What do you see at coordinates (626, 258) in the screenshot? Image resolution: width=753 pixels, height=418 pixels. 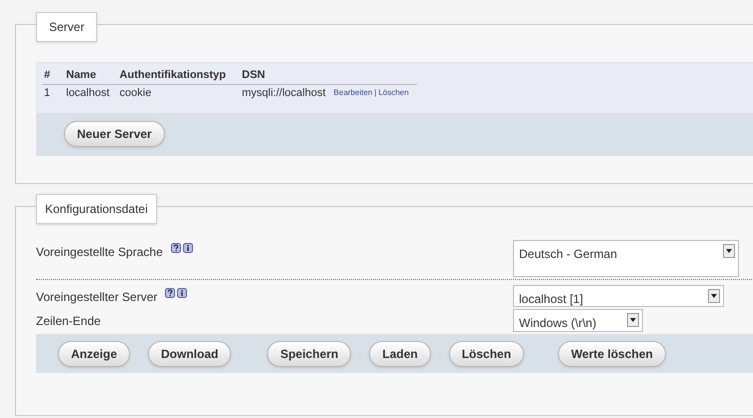 I see `dropdown: Deutsch - German` at bounding box center [626, 258].